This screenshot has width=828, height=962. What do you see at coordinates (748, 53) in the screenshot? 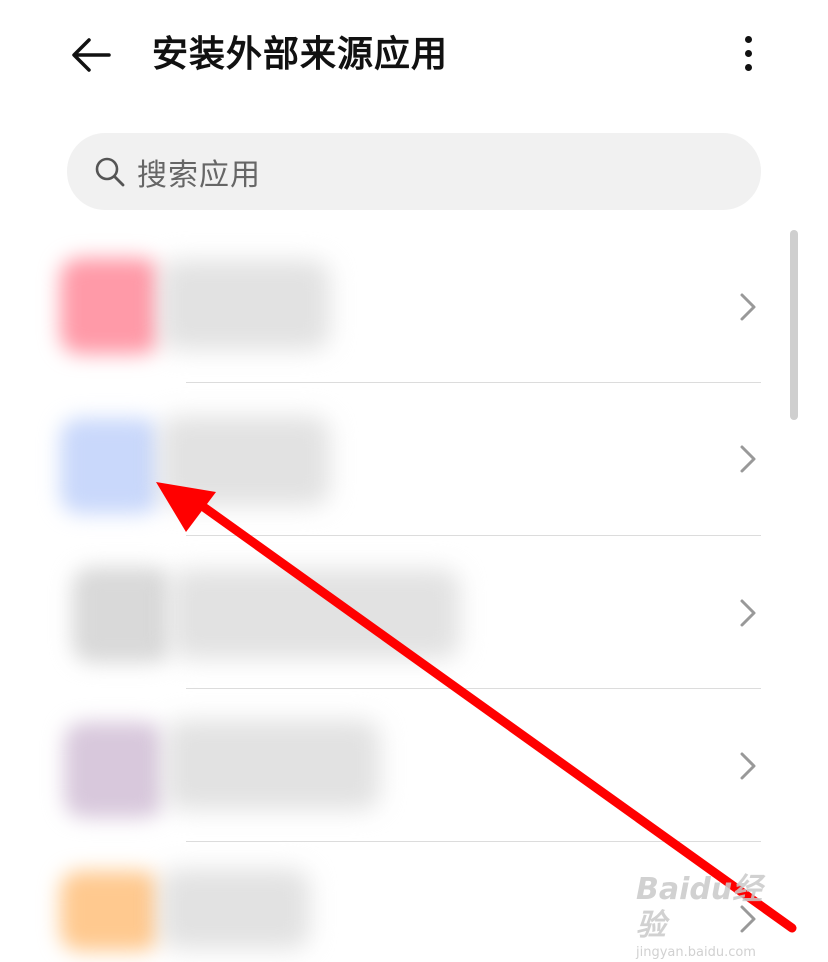
I see `more-options-button` at bounding box center [748, 53].